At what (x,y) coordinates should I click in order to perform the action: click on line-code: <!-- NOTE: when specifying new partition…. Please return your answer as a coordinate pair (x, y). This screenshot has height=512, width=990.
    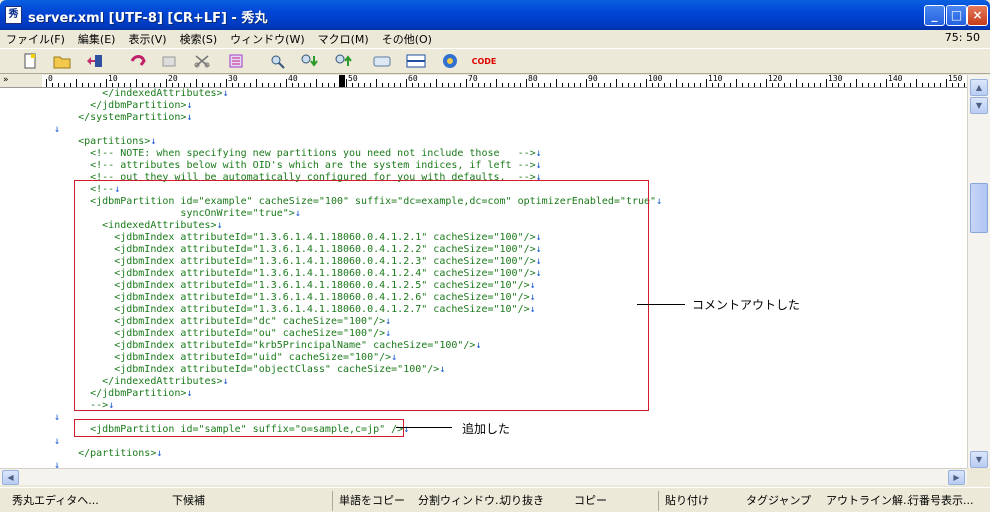
    Looking at the image, I should click on (295, 153).